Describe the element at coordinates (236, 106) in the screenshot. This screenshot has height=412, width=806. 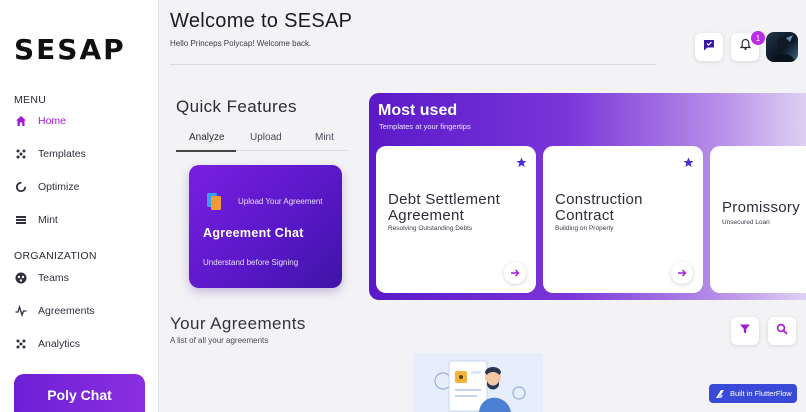
I see `quick-features-title: Quick Features` at that location.